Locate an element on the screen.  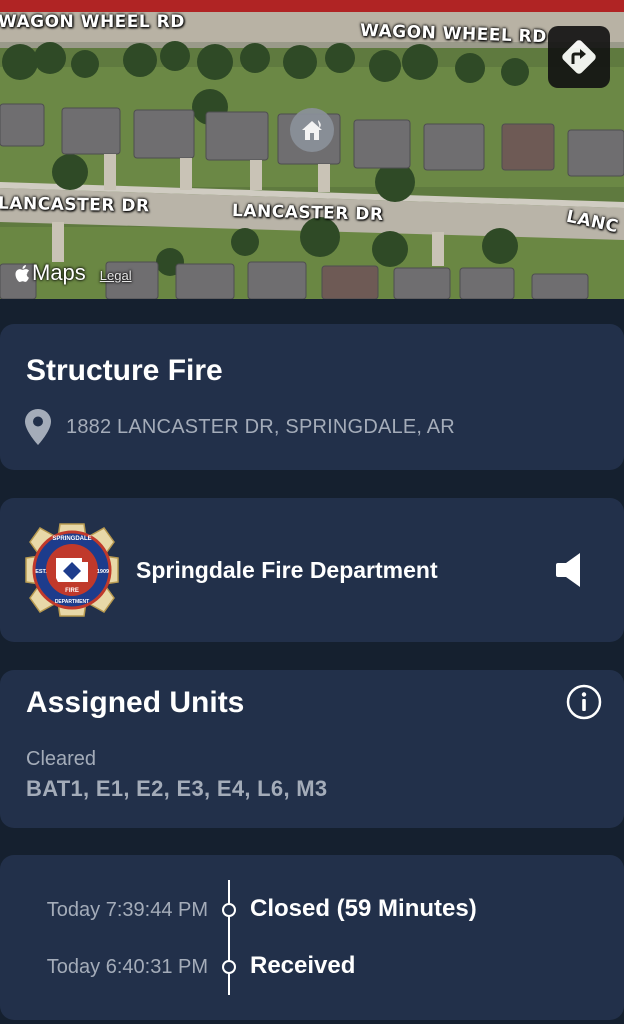
incident-address-row: 1882 LANCASTER DR, SPRINGDALE, AR is located at coordinates (239, 427).